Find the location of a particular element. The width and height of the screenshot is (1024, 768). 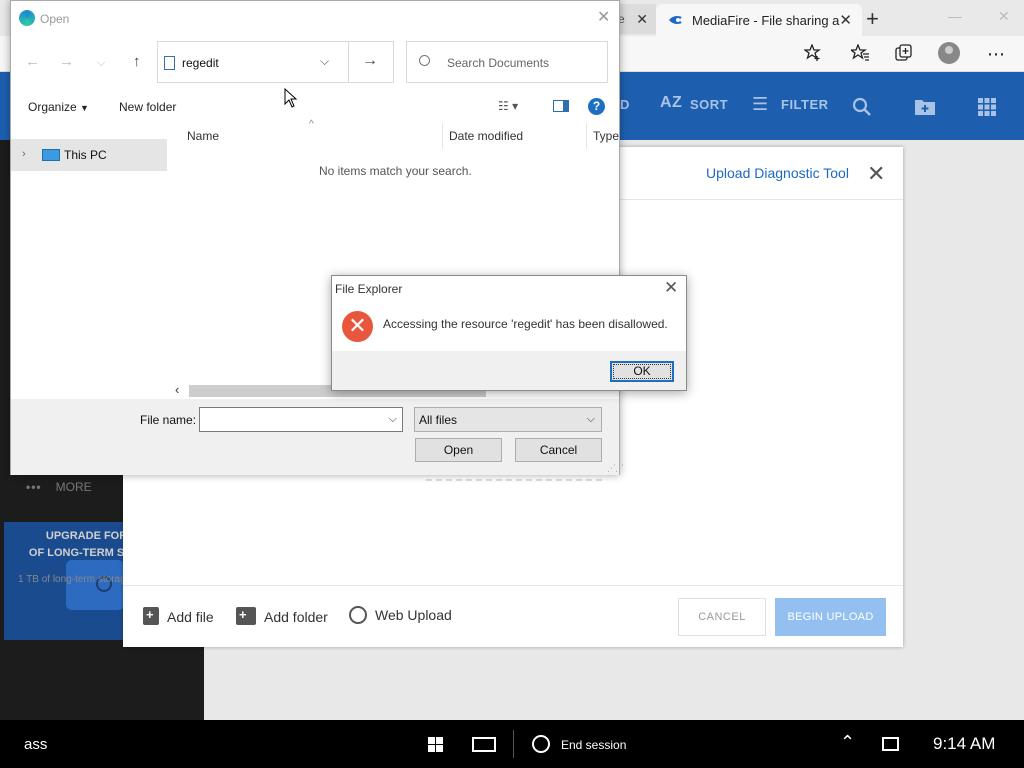

recent-locations-chevron-icon: ⌵ is located at coordinates (101, 63).